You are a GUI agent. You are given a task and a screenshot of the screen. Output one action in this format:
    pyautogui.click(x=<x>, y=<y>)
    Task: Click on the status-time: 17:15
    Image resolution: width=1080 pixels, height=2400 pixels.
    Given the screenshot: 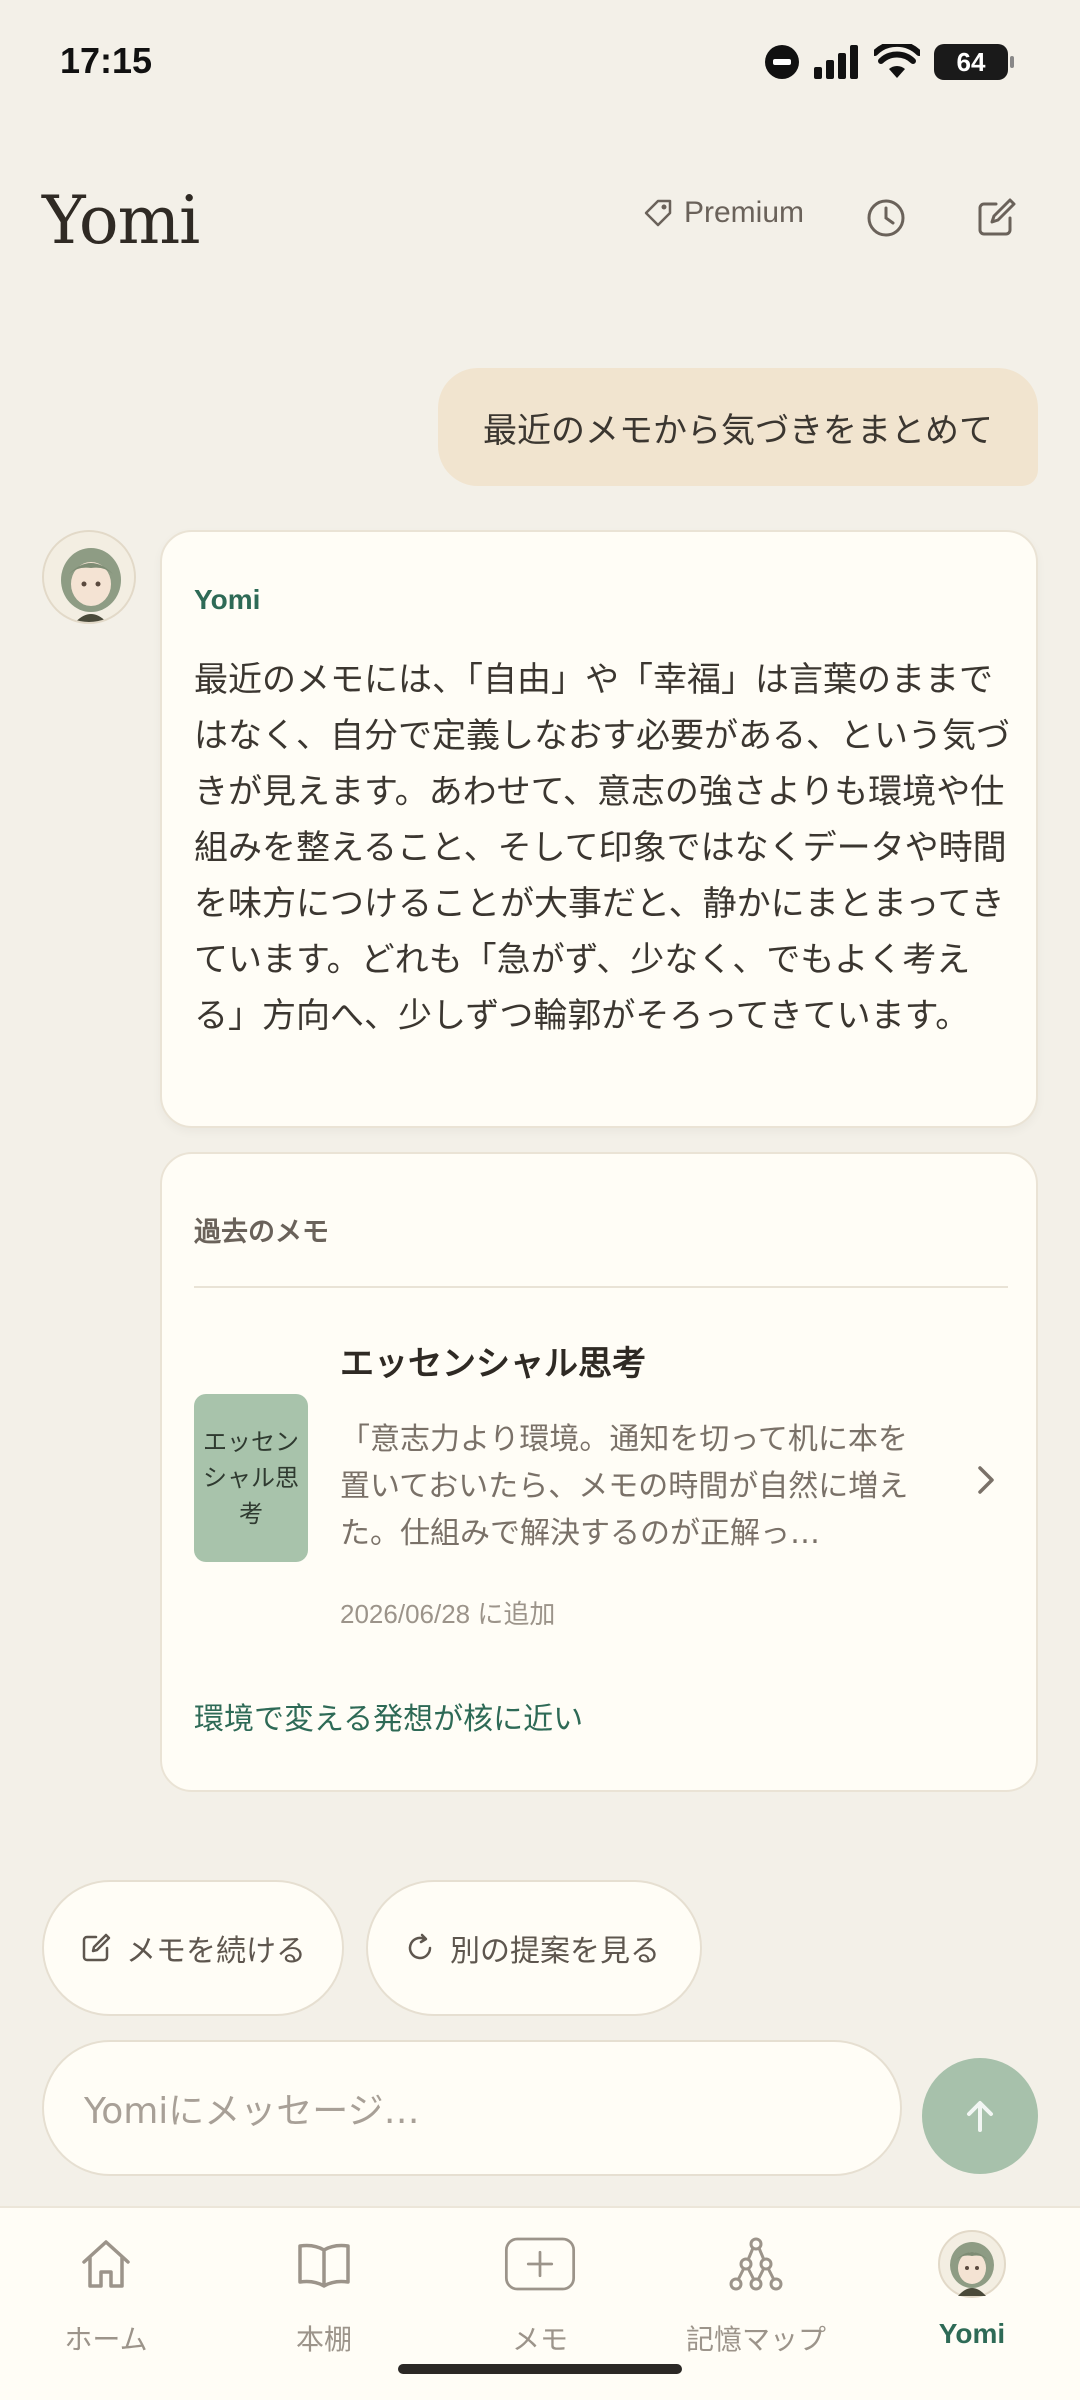 What is the action you would take?
    pyautogui.click(x=106, y=60)
    